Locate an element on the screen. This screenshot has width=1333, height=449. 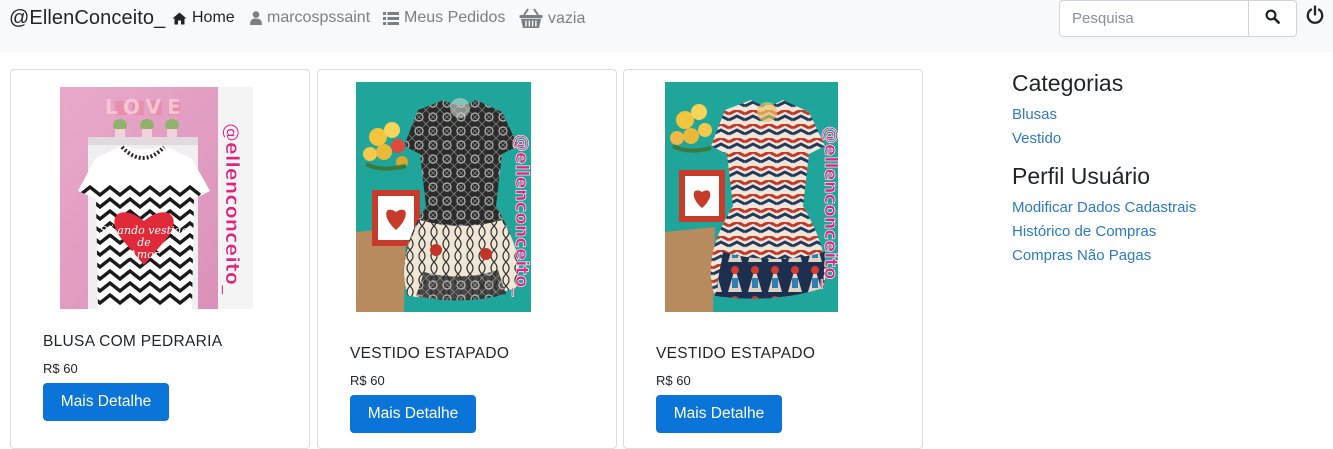
category-link-blusas: Blusas is located at coordinates (1104, 115).